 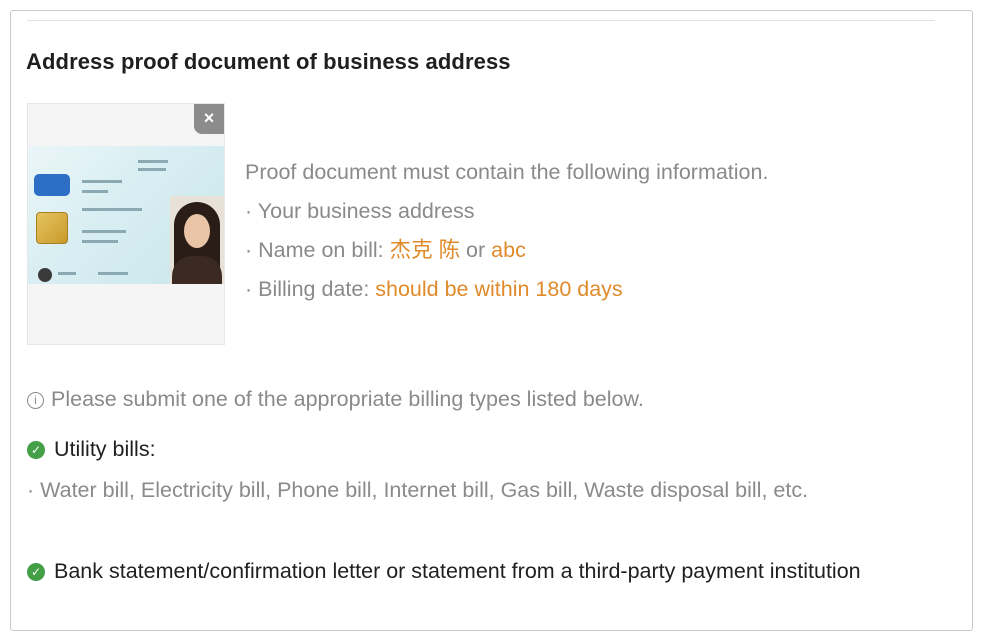 What do you see at coordinates (126, 215) in the screenshot?
I see `id-card-image` at bounding box center [126, 215].